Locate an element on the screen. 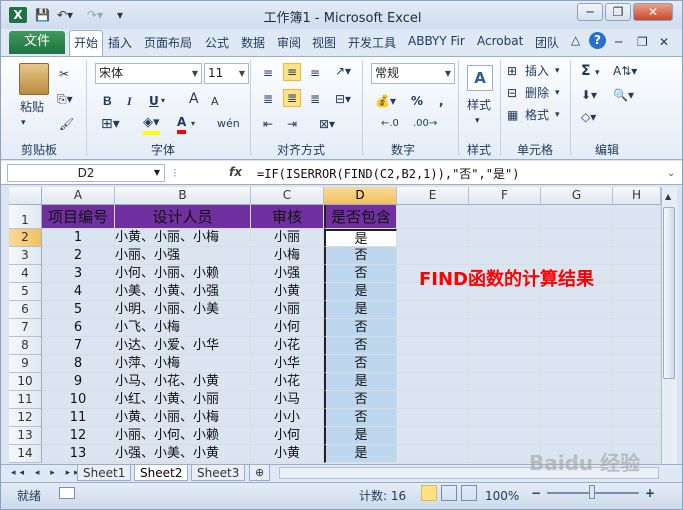 This screenshot has width=683, height=510. header-cell-c: 审核 is located at coordinates (287, 217).